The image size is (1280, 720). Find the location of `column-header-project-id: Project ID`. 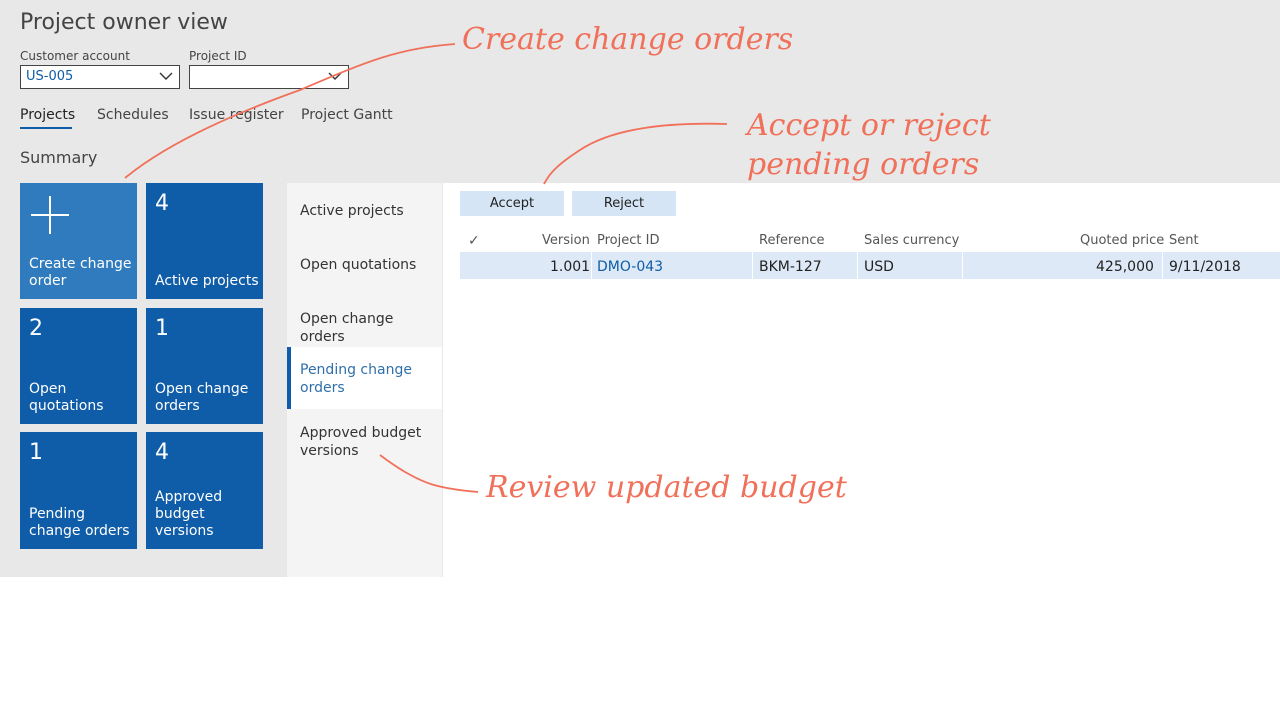

column-header-project-id: Project ID is located at coordinates (628, 240).